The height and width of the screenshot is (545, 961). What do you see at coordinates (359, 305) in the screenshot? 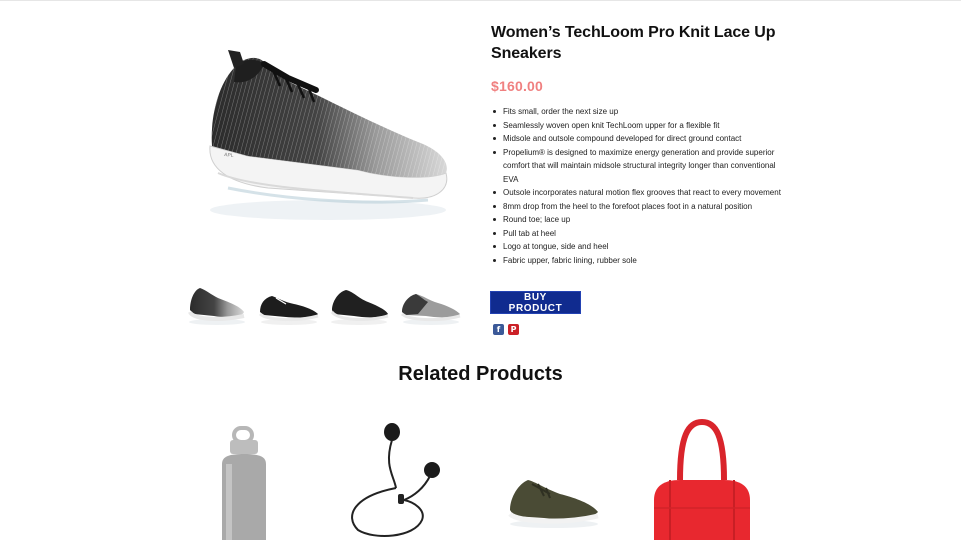
I see `thumbnail-black-angle-sneaker` at bounding box center [359, 305].